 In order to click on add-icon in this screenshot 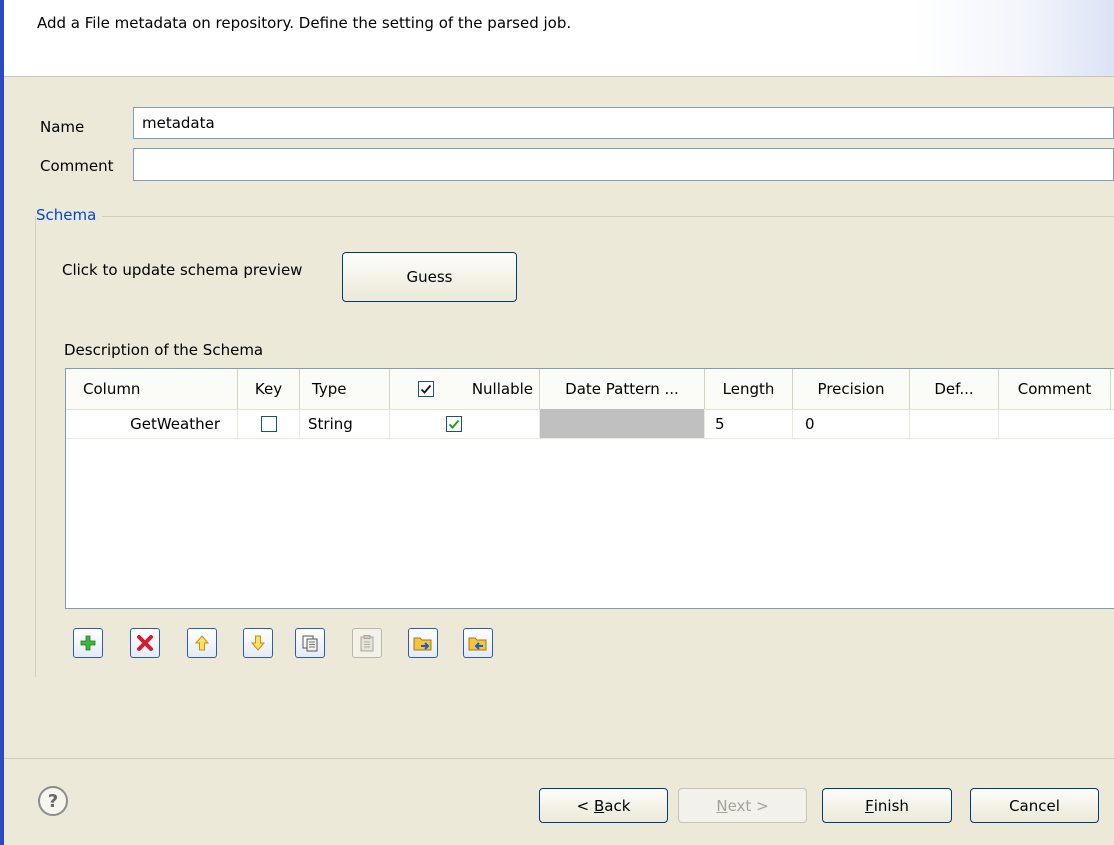, I will do `click(88, 643)`.